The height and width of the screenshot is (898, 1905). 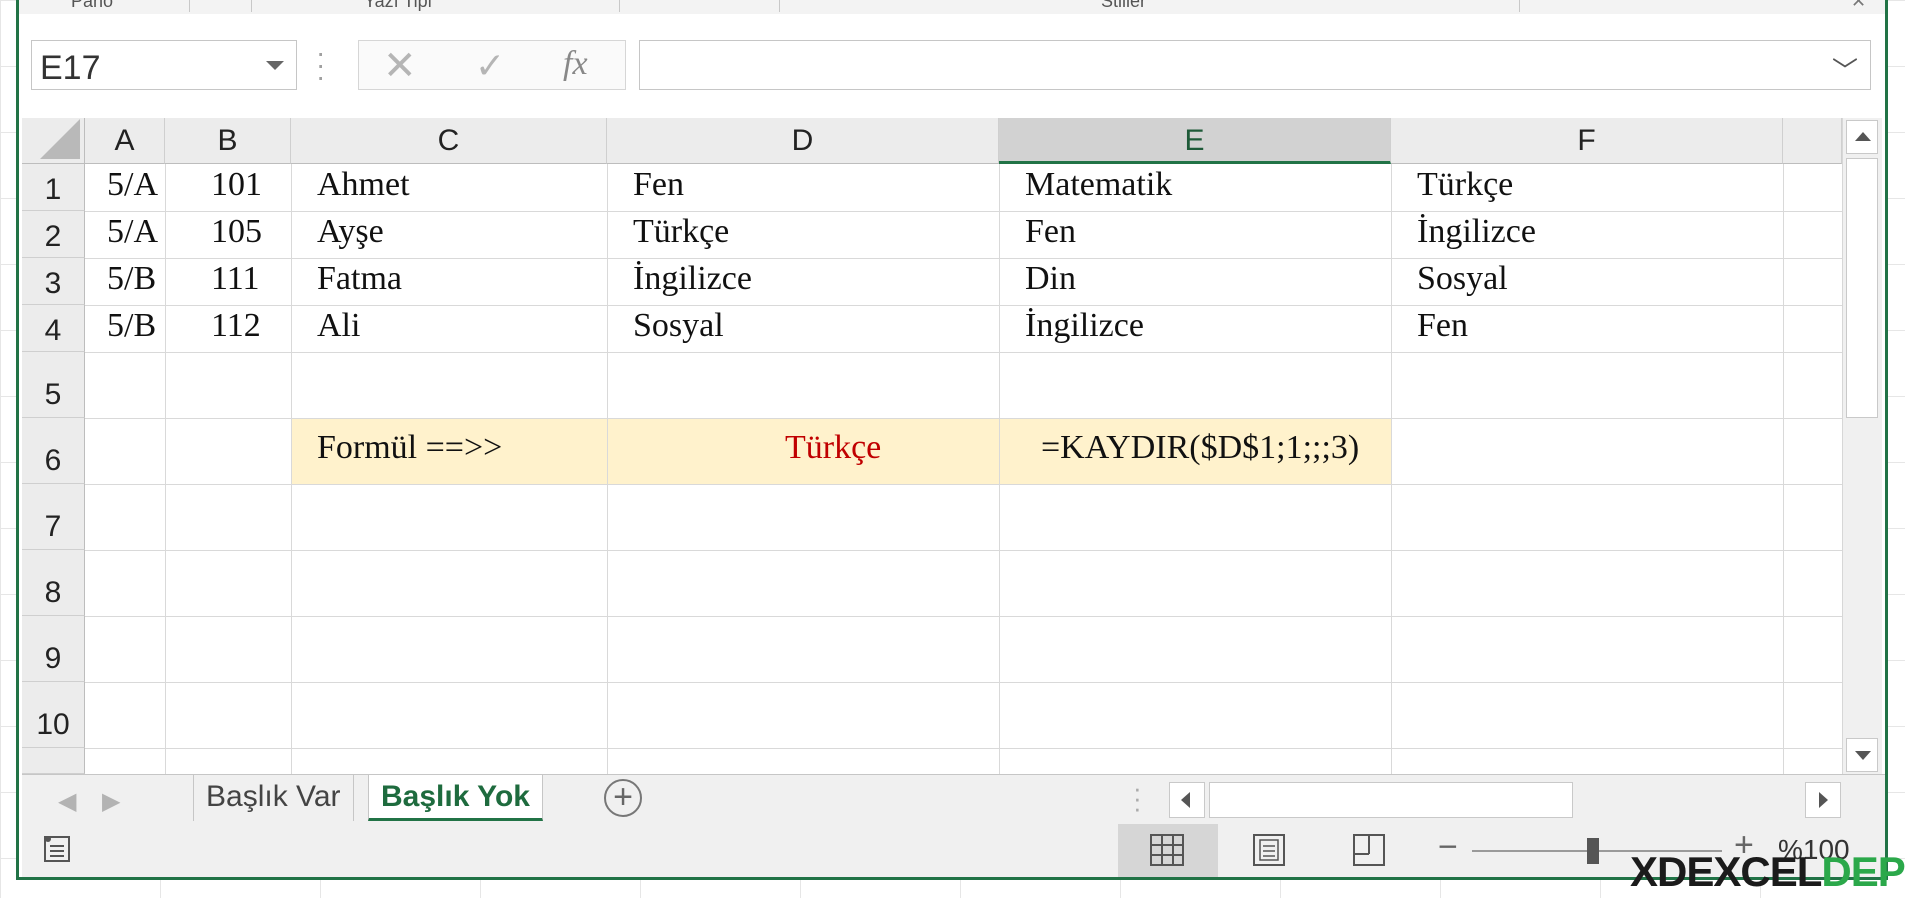 What do you see at coordinates (692, 279) in the screenshot?
I see `cell-d3: İngilizce` at bounding box center [692, 279].